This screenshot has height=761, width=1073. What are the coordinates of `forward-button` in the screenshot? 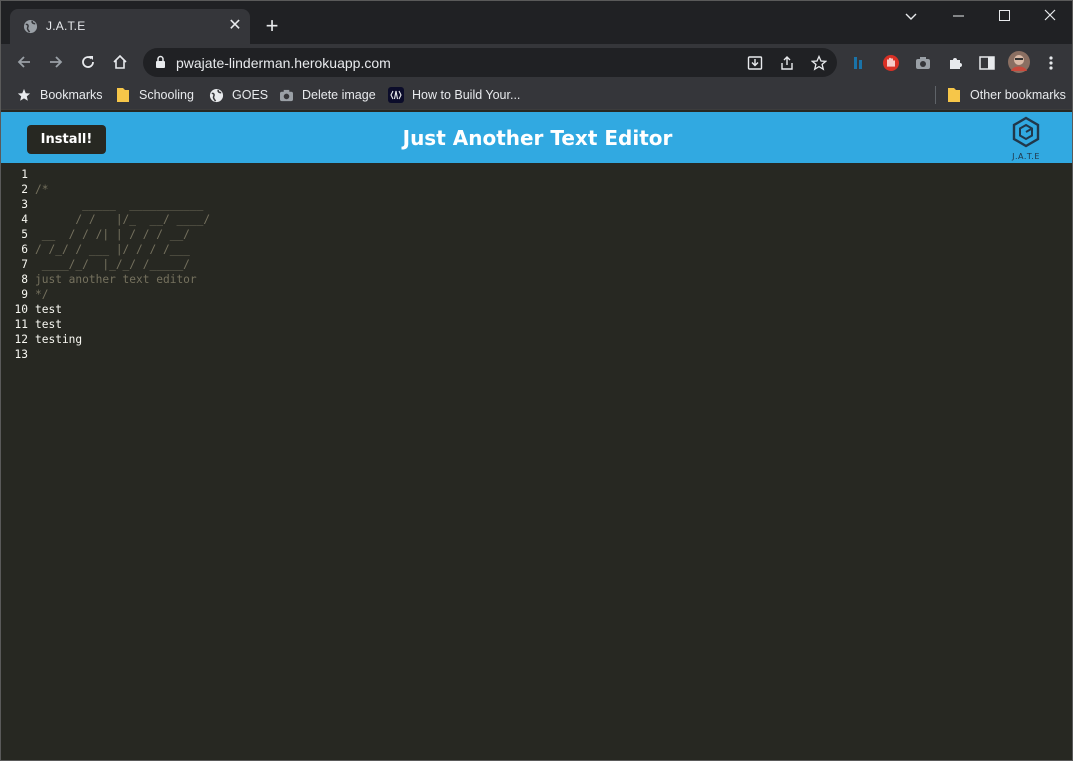 It's located at (56, 62).